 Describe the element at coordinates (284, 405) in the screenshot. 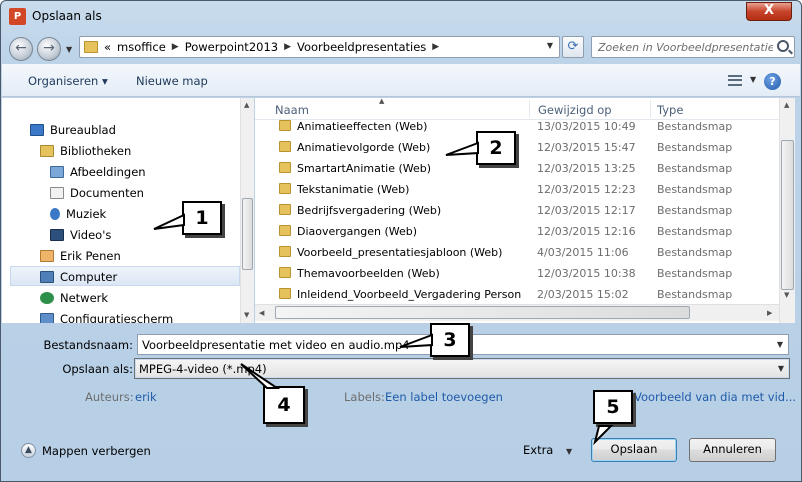

I see `callout-number: 4` at that location.